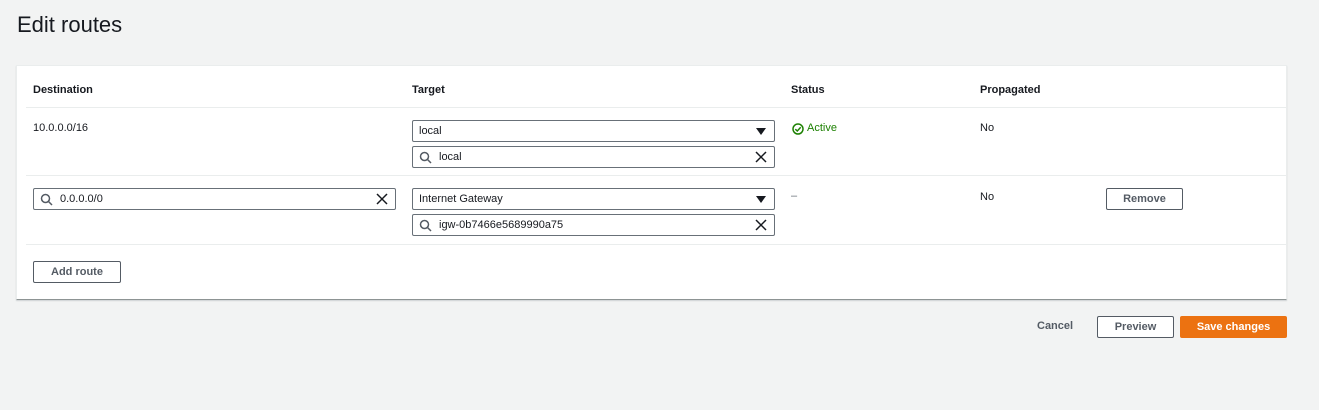 This screenshot has width=1326, height=410. I want to click on destination-input: 0.0.0.0/0, so click(214, 199).